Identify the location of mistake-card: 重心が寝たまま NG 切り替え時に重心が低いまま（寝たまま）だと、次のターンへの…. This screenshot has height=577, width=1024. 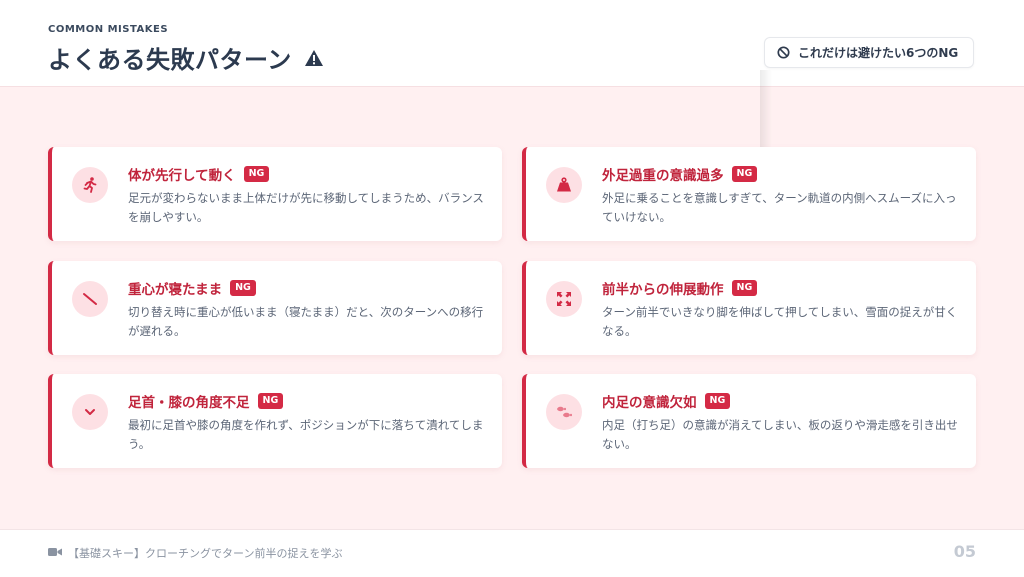
(275, 308).